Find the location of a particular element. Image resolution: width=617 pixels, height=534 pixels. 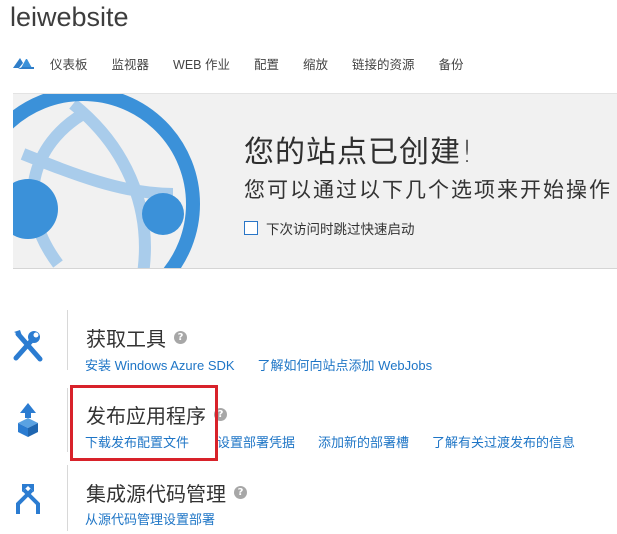

tab-monitor: 监视器 is located at coordinates (131, 63).